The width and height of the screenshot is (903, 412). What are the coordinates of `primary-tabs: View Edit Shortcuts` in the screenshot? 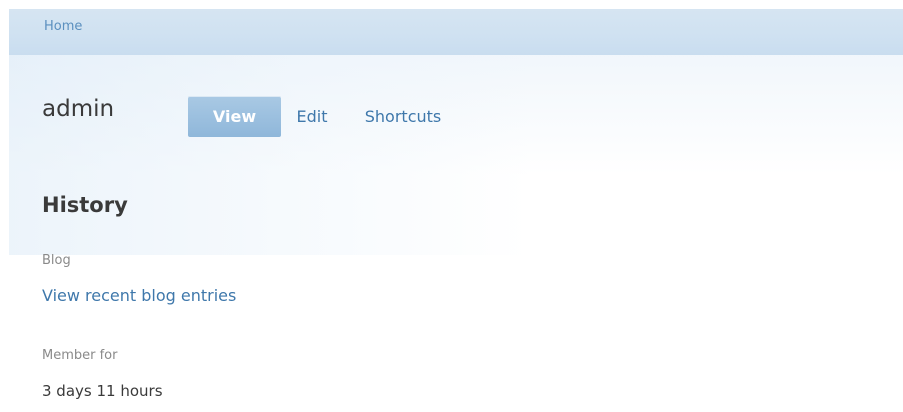 It's located at (325, 116).